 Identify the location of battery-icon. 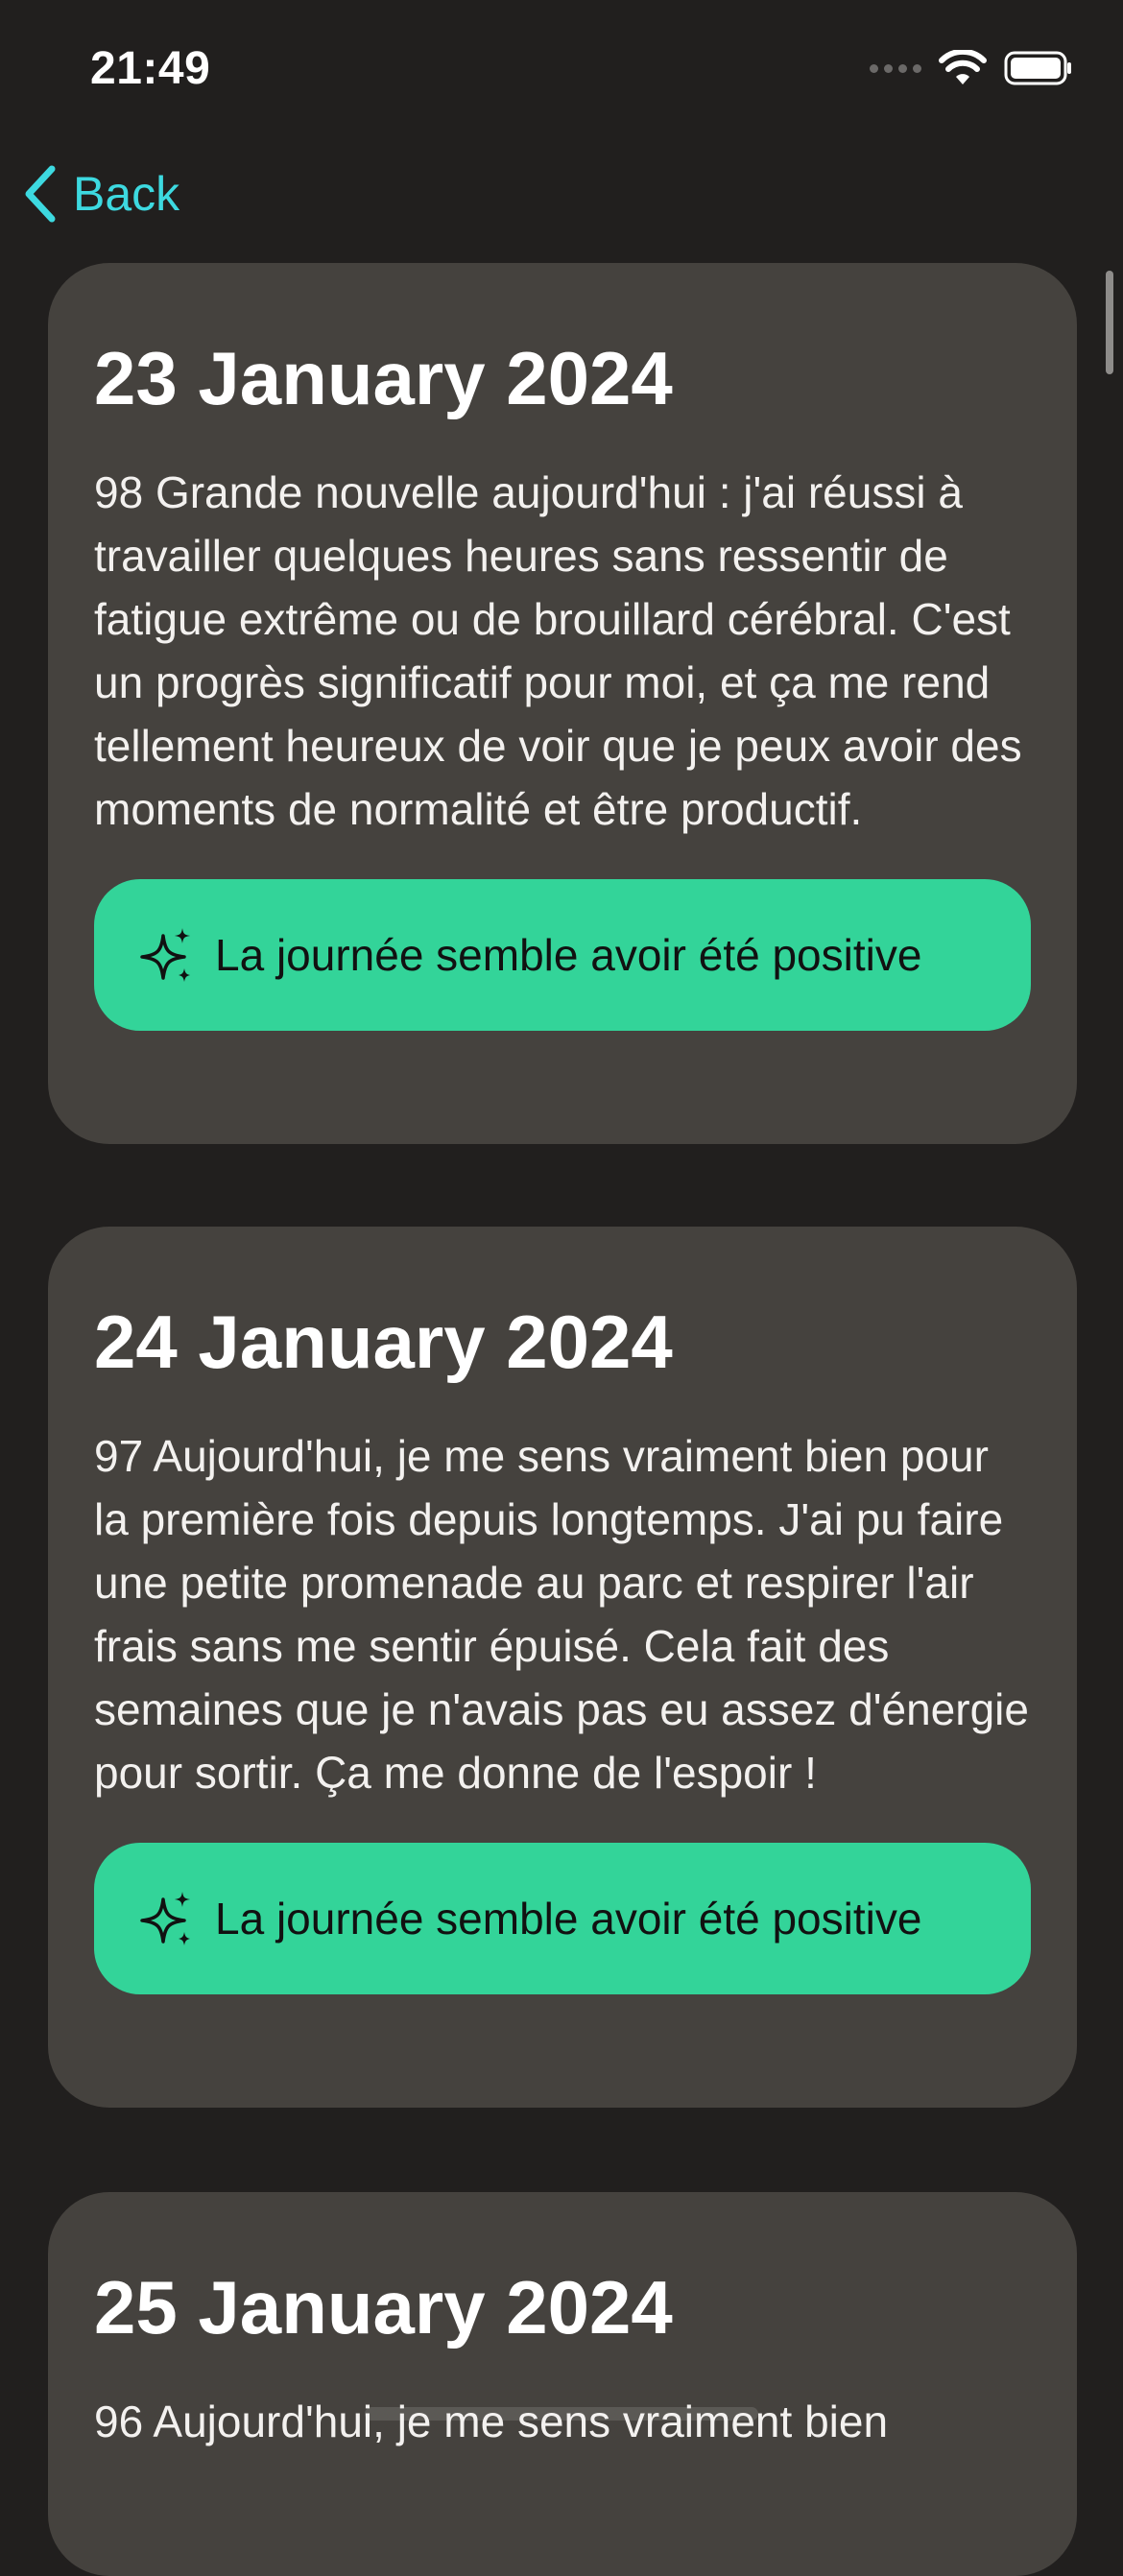
(1037, 68).